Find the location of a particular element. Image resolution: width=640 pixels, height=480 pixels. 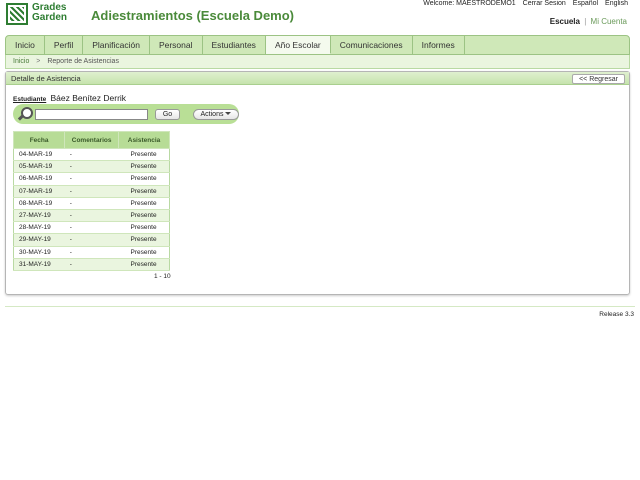

date-cell: 06-MAR-19 is located at coordinates (39, 179).